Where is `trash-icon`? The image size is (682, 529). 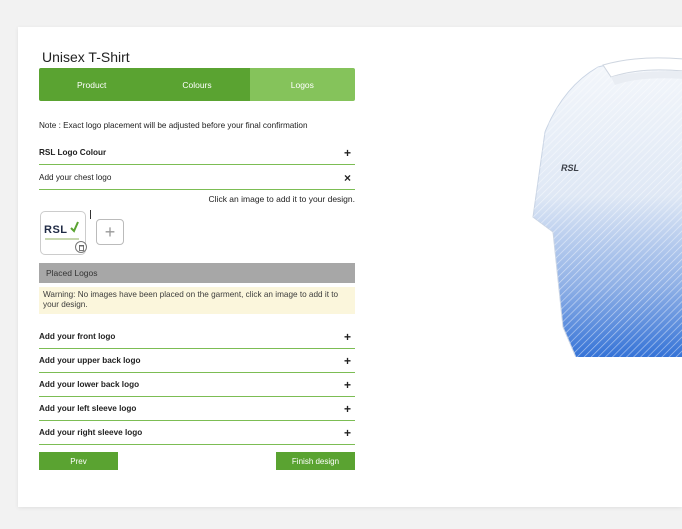
trash-icon is located at coordinates (81, 247).